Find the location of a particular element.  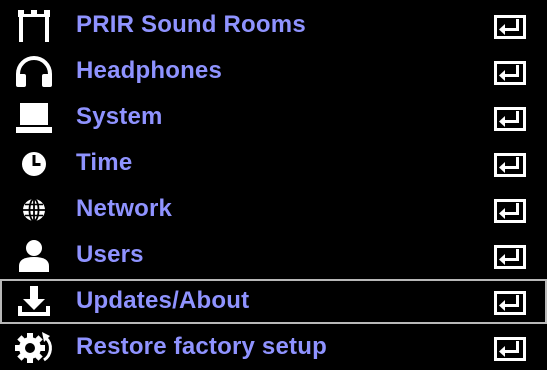

download-icon is located at coordinates (34, 301).